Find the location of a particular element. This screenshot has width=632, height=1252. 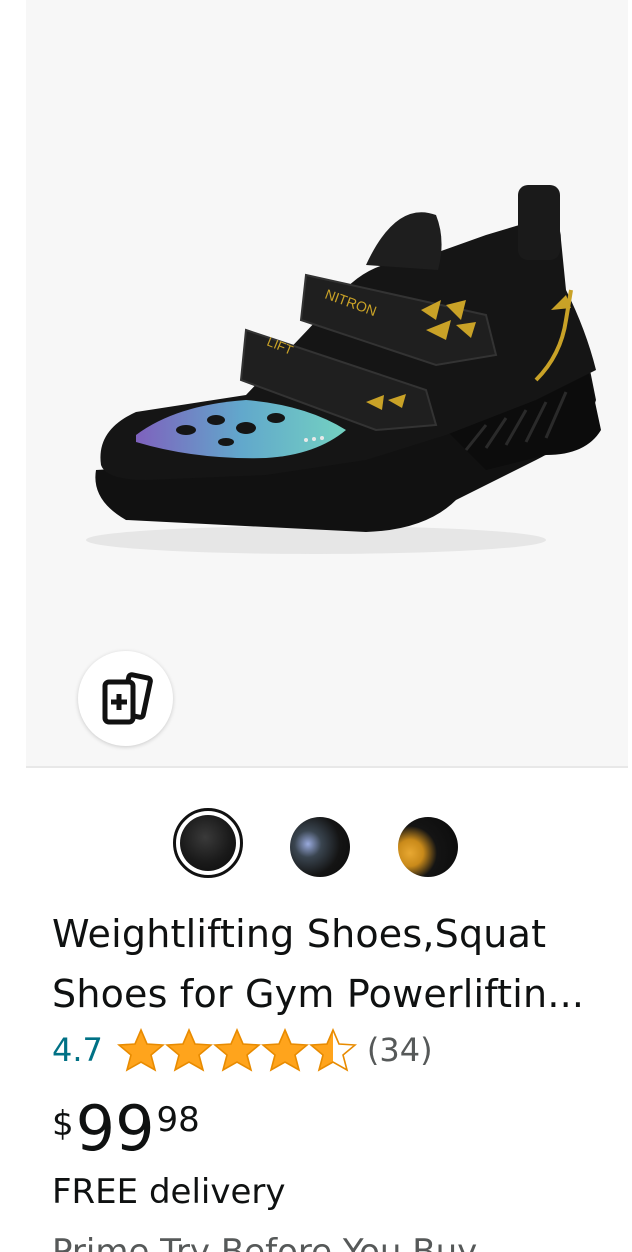

rating-value: 4.7 is located at coordinates (77, 1050).